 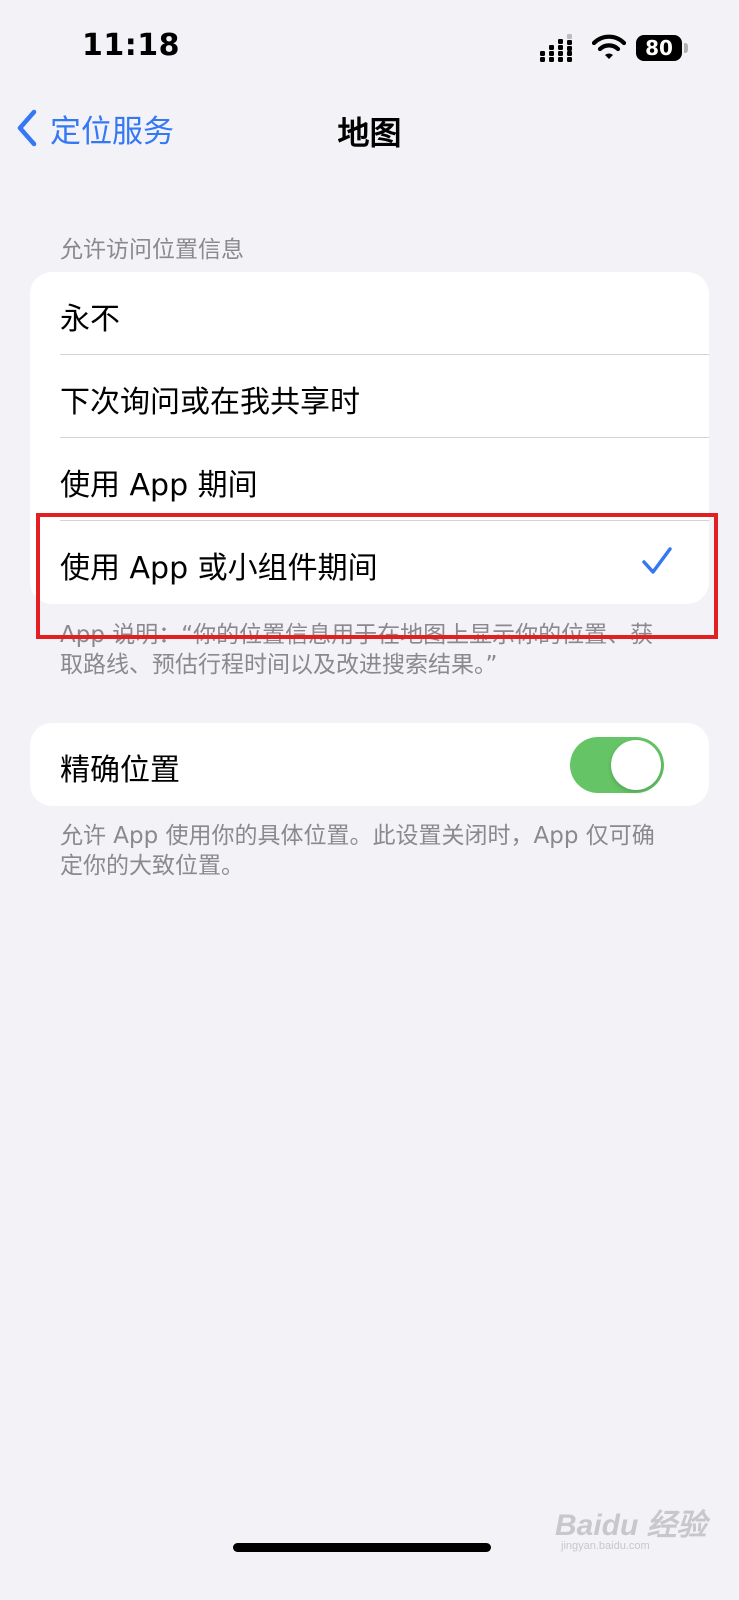 I want to click on option-while-using-app-or-widgets: 使用 App 或小组件期间, so click(x=369, y=562).